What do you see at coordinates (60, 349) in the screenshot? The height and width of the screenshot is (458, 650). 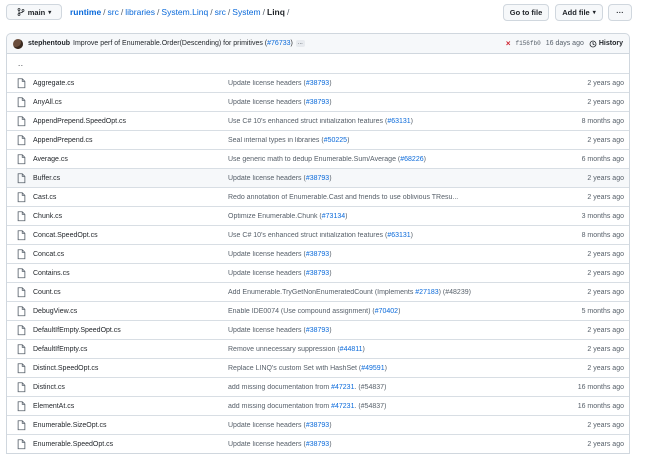 I see `file-name-link: DefaultIfEmpty.cs` at bounding box center [60, 349].